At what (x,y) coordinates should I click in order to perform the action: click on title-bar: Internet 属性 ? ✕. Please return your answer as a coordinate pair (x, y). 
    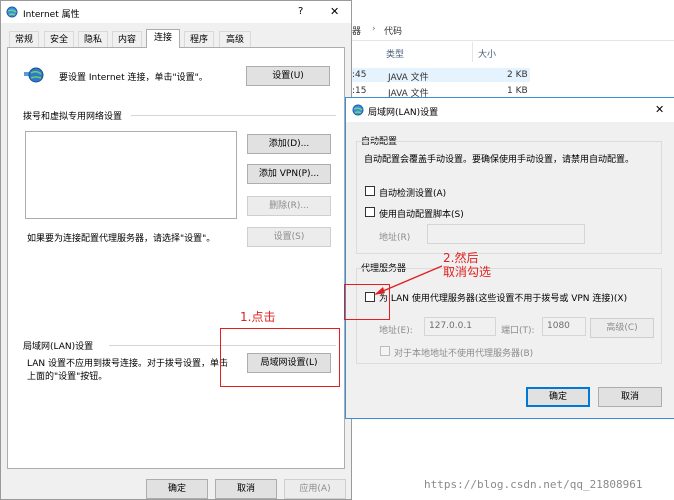
    Looking at the image, I should click on (176, 12).